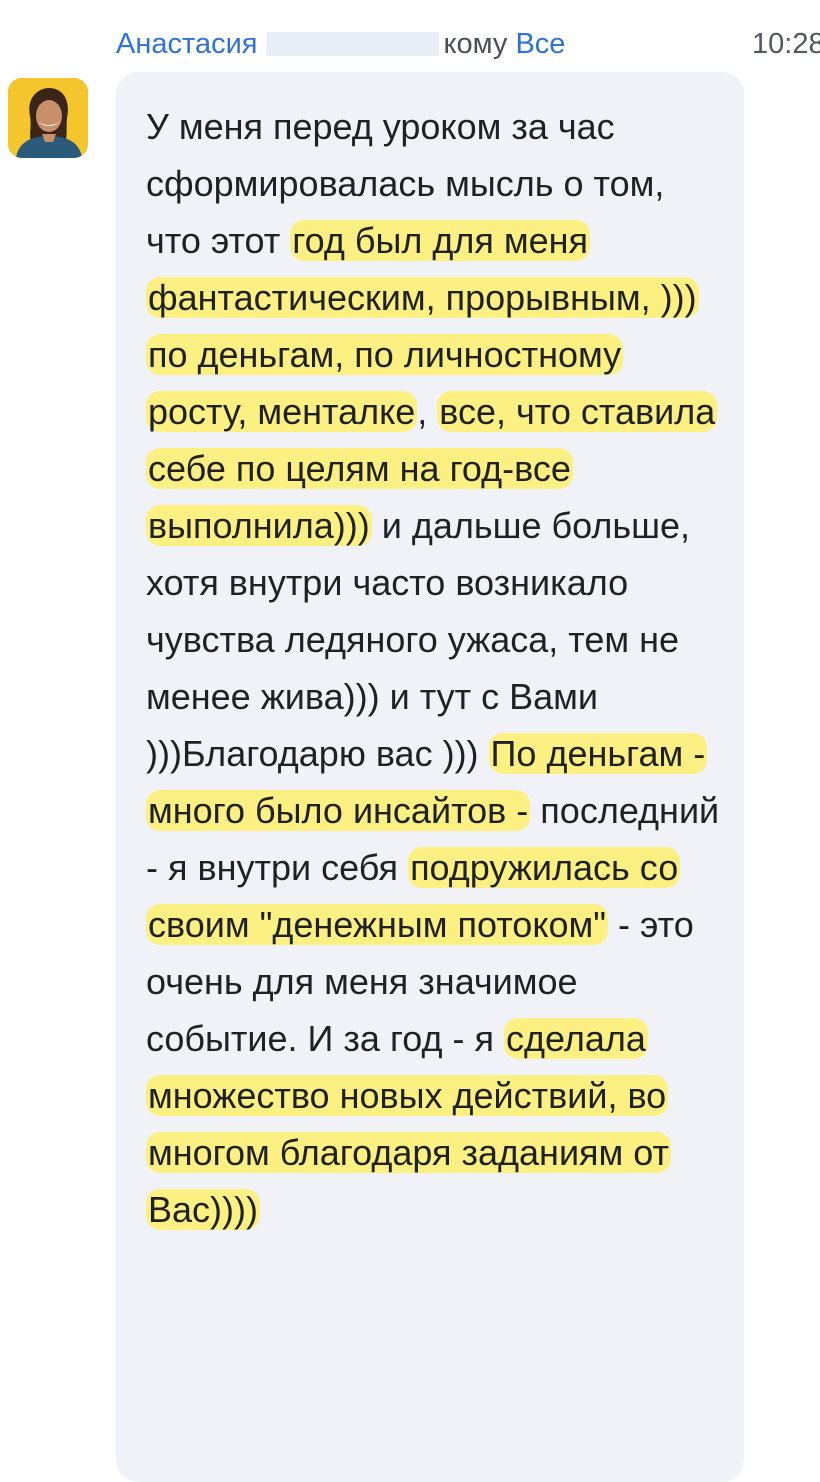  I want to click on to-label: кому, so click(475, 44).